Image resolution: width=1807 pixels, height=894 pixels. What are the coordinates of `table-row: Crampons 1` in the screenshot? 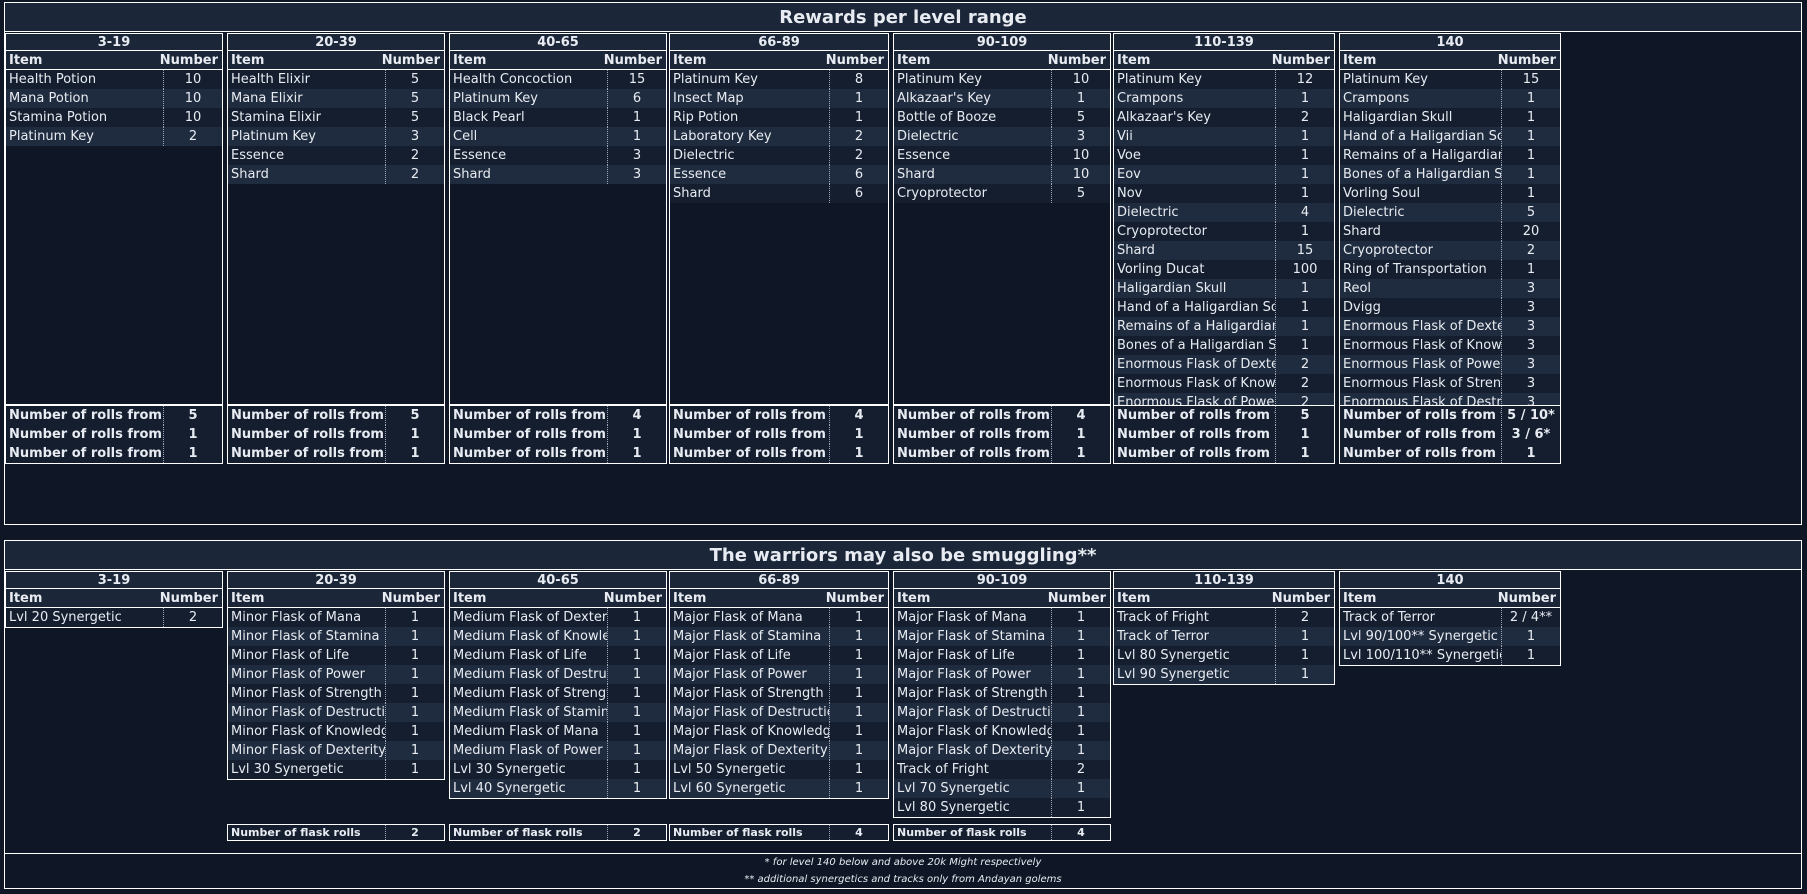 It's located at (1224, 98).